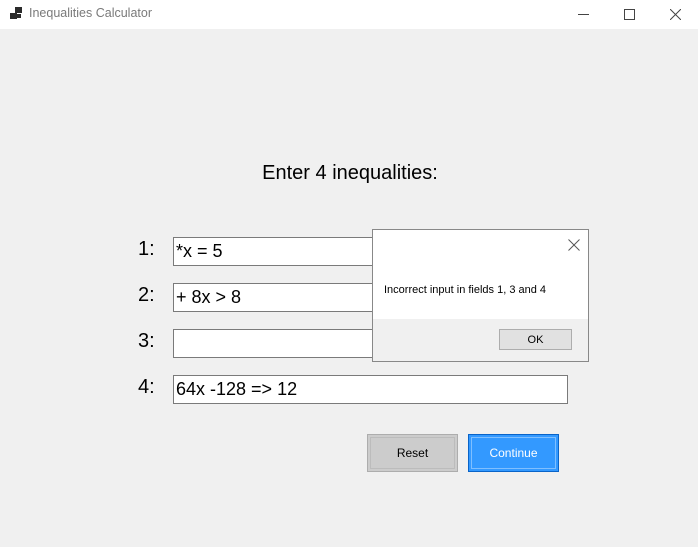  What do you see at coordinates (146, 387) in the screenshot?
I see `row-label-4: 4:` at bounding box center [146, 387].